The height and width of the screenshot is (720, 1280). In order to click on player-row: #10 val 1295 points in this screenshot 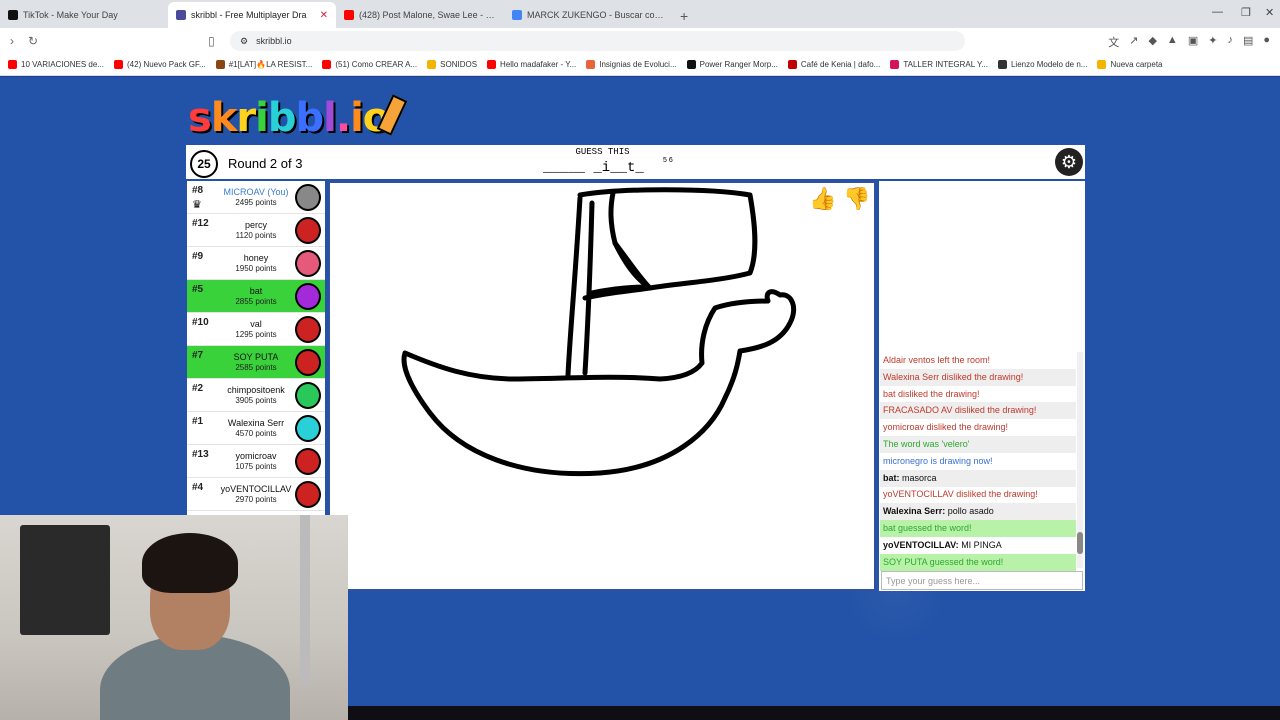, I will do `click(256, 329)`.